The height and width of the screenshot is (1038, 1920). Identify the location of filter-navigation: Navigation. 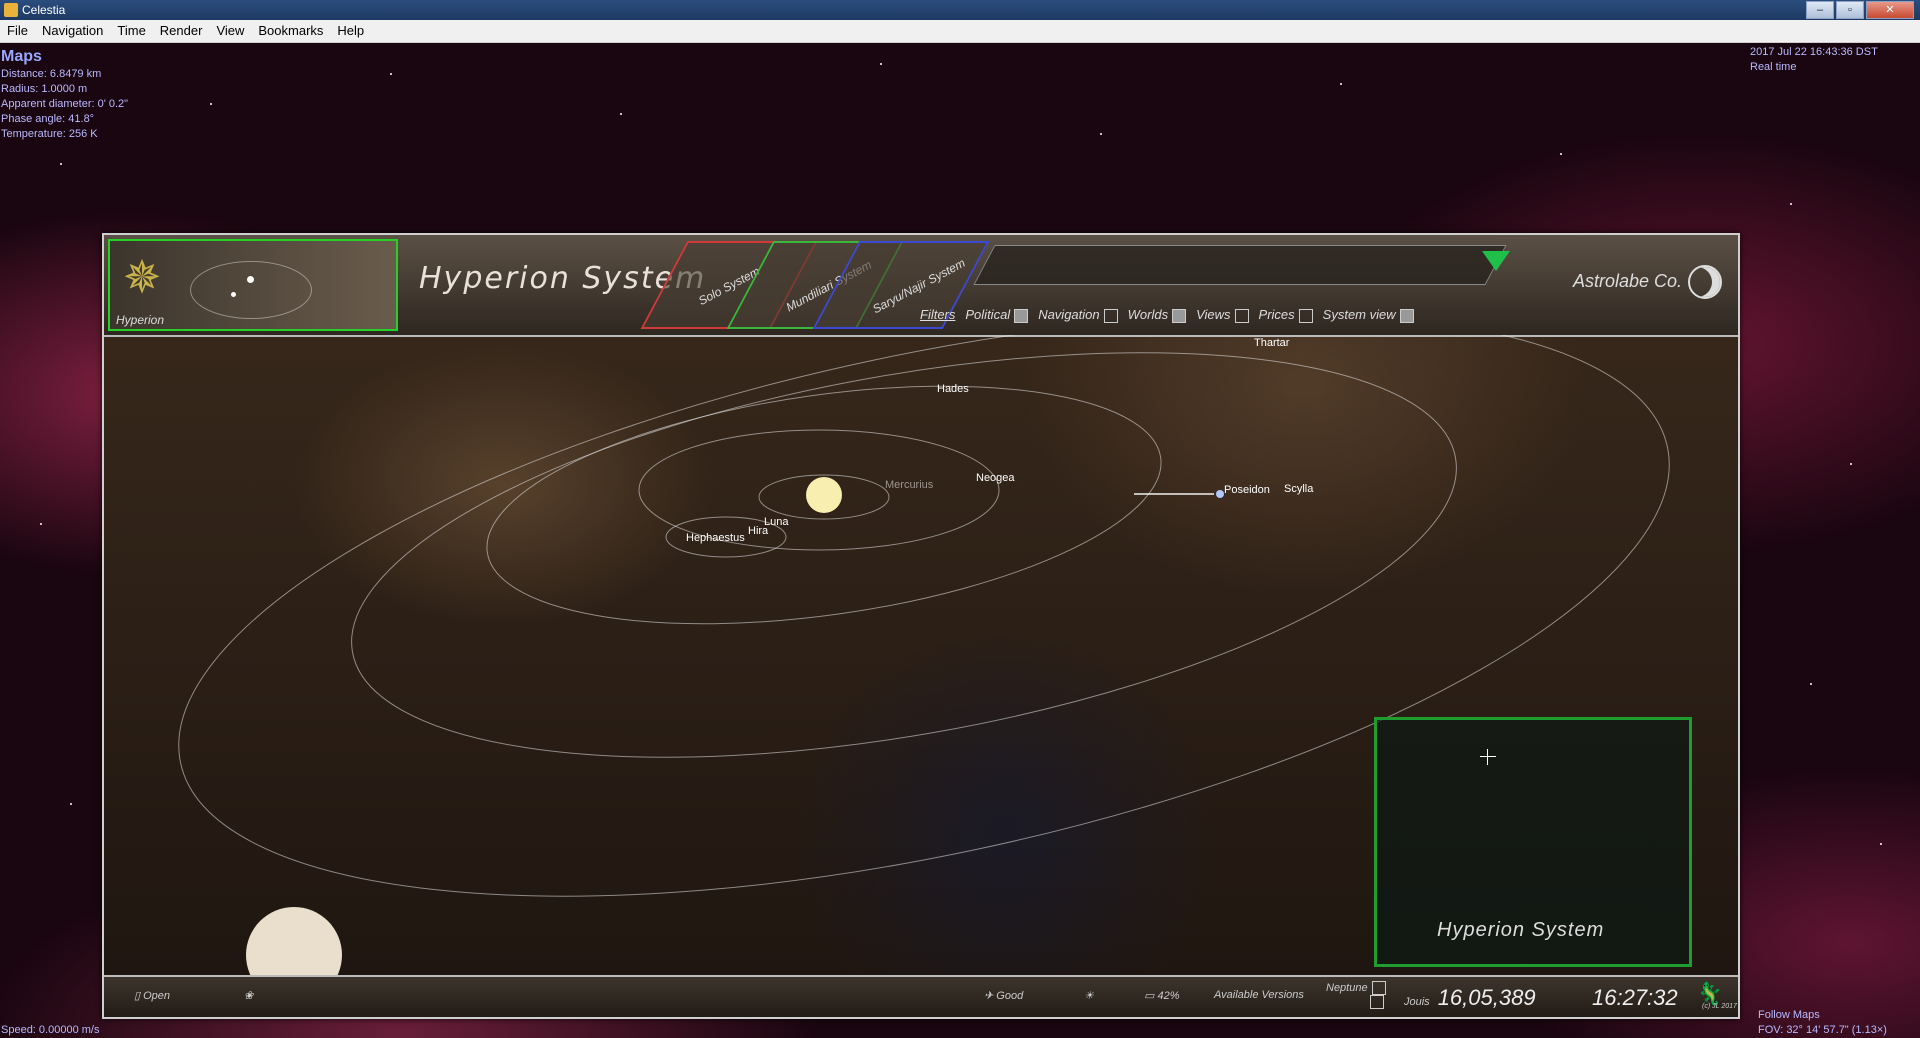
(1078, 315).